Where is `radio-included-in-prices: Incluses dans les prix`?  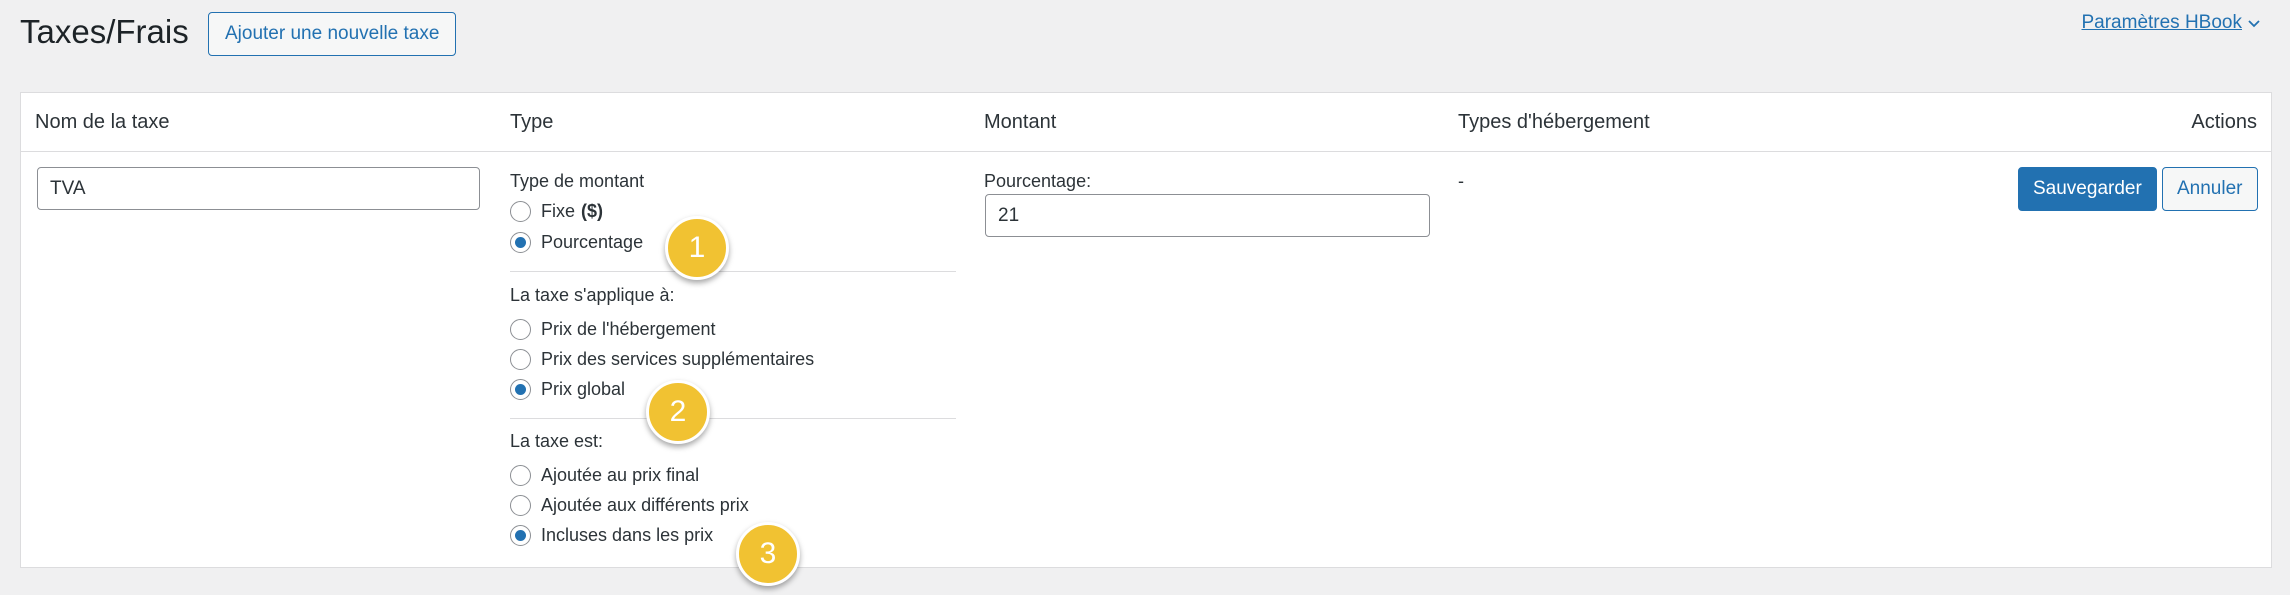 radio-included-in-prices: Incluses dans les prix is located at coordinates (611, 535).